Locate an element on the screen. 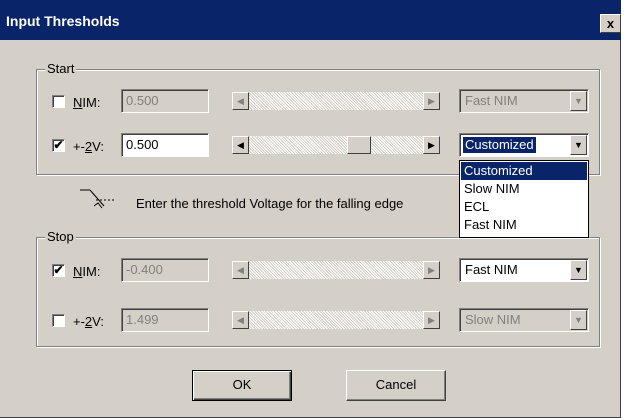  dropdown-item: Slow NIM is located at coordinates (524, 189).